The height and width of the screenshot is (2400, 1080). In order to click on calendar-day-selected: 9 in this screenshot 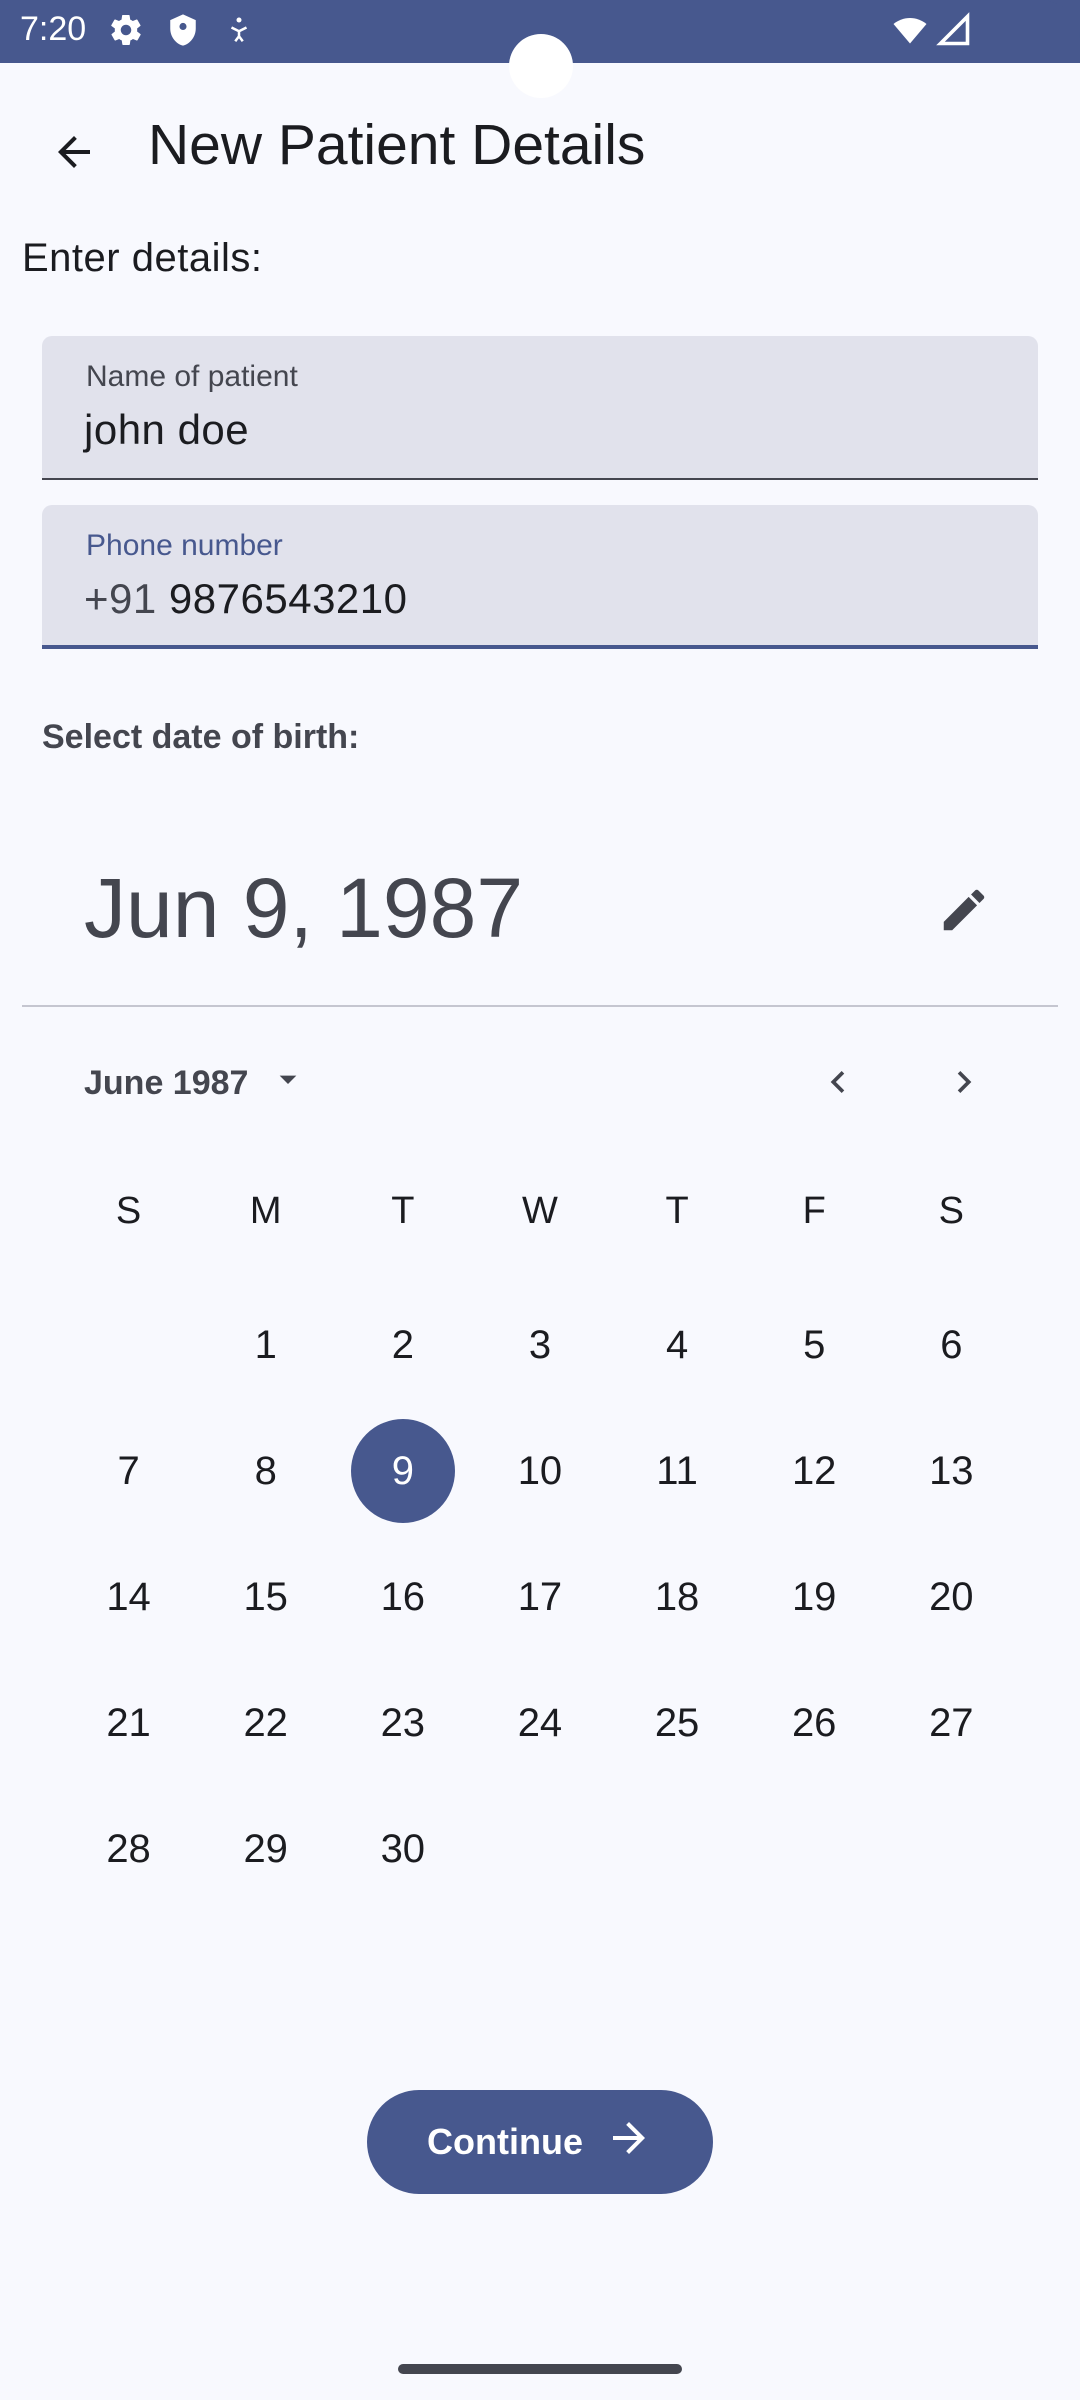, I will do `click(402, 1471)`.